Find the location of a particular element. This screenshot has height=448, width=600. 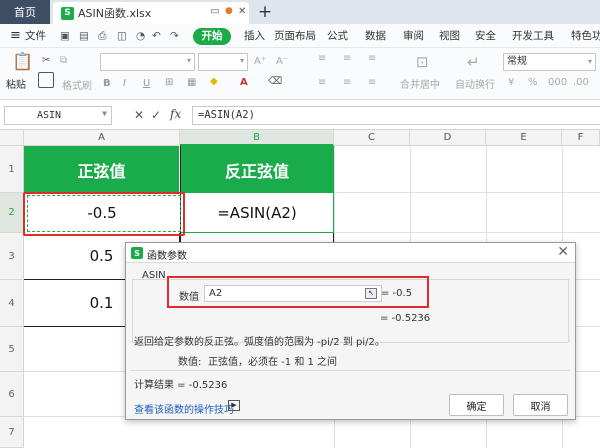

formula-bar: ASIN ▼ ✕ ✓ fx =ASIN(A2) is located at coordinates (300, 115).